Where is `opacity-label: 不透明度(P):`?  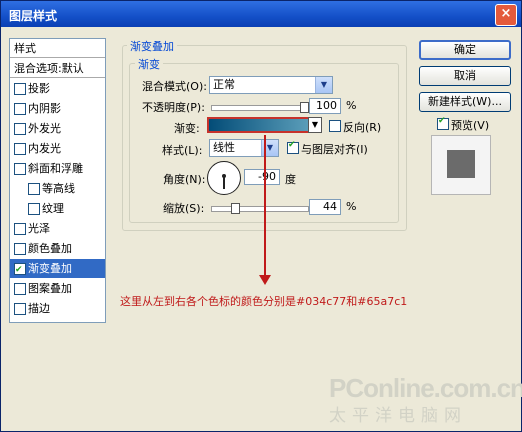
opacity-label: 不透明度(P): is located at coordinates (173, 107).